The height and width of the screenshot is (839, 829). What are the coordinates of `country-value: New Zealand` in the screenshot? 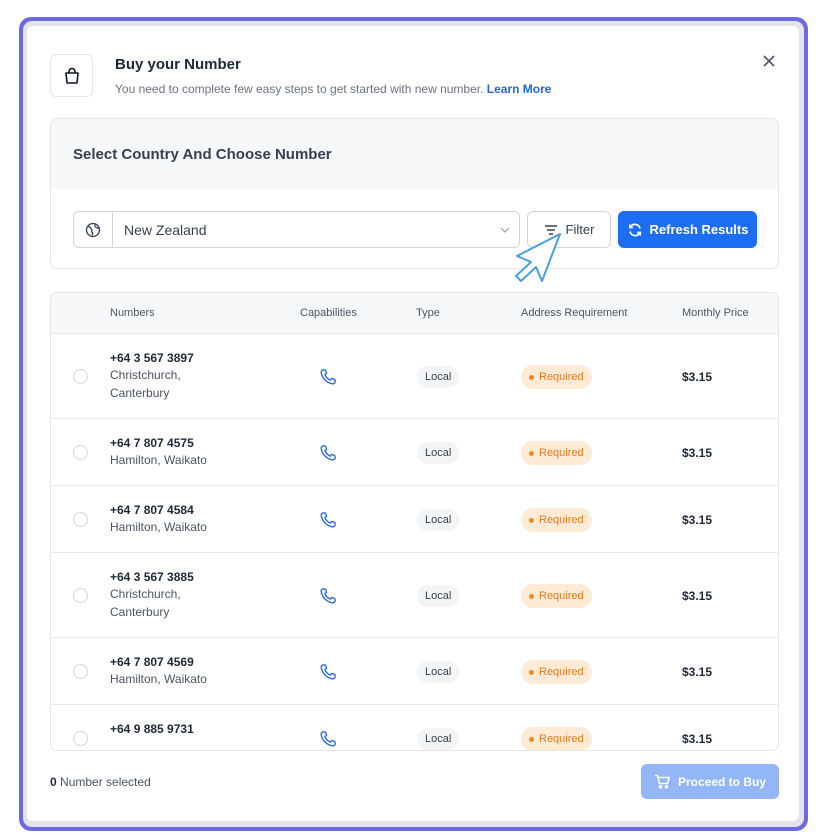 It's located at (165, 229).